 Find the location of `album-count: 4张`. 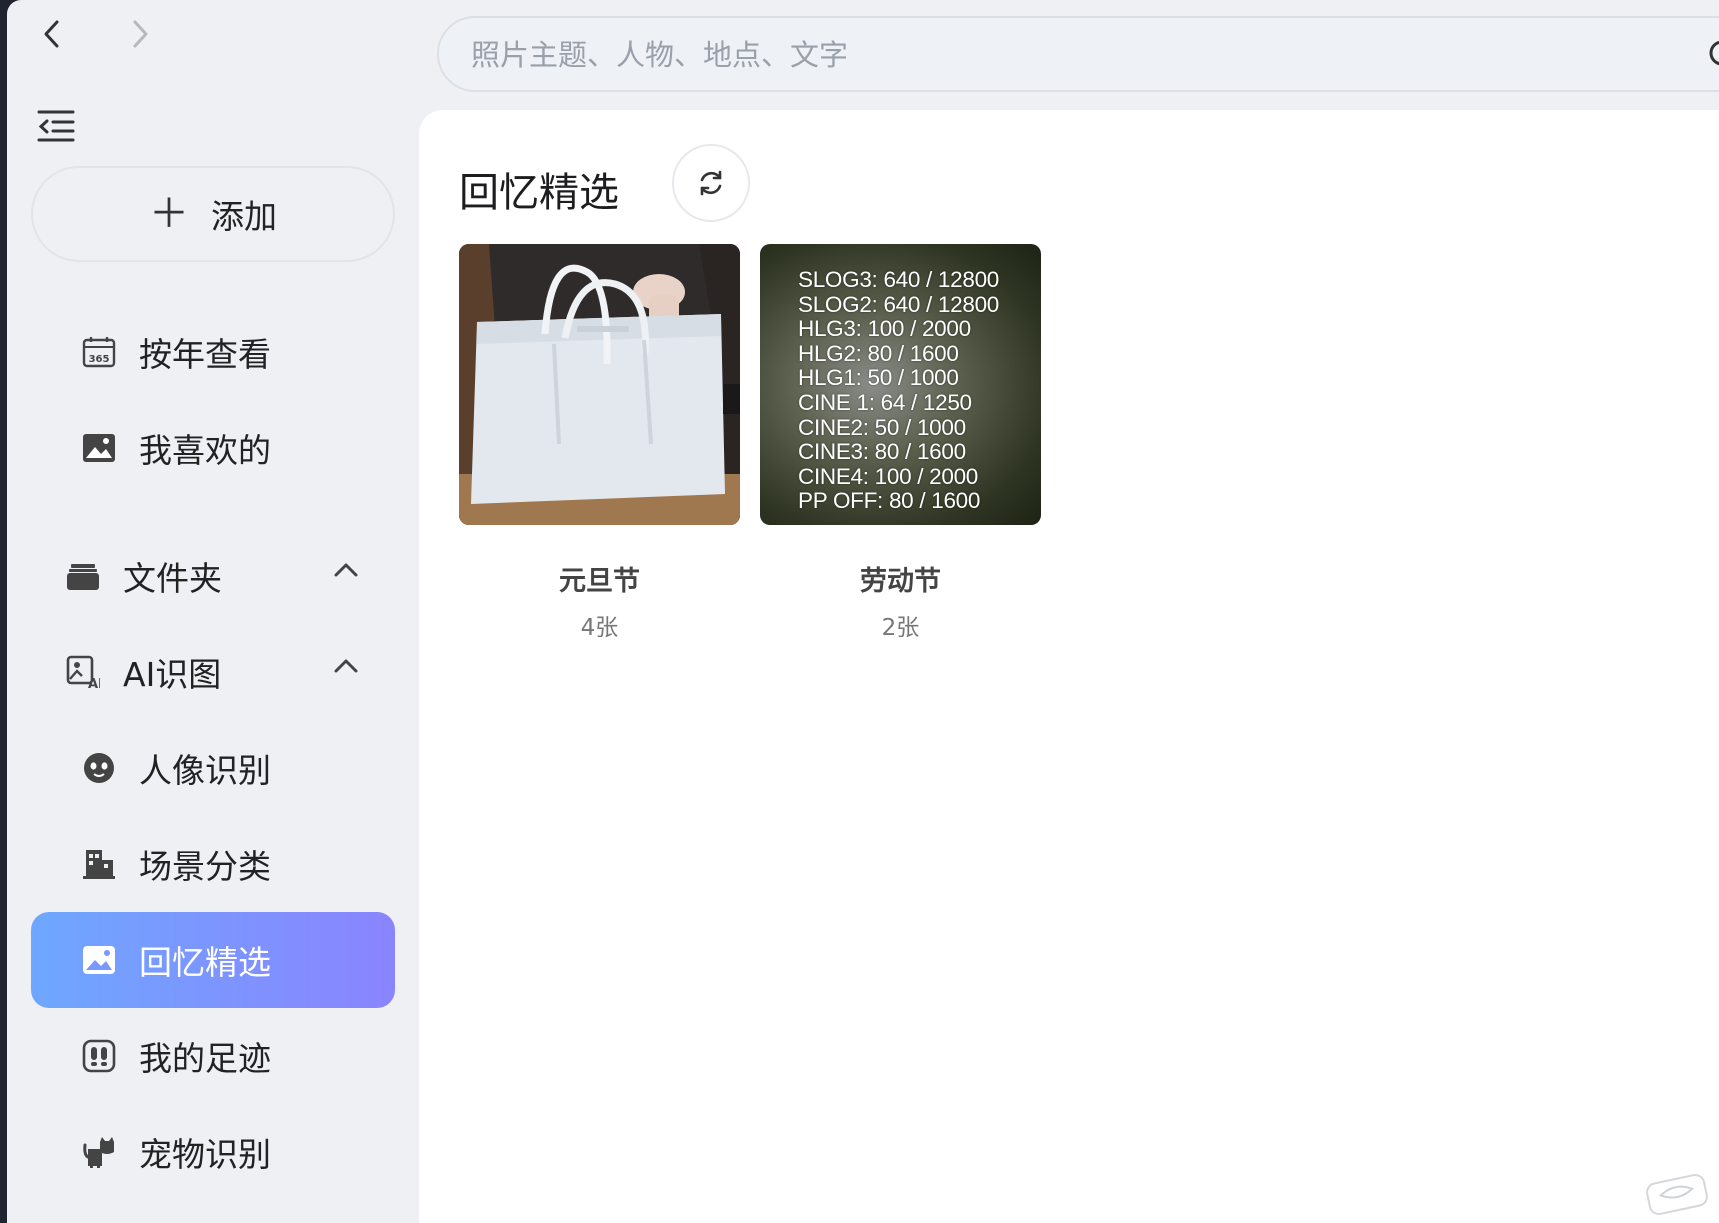

album-count: 4张 is located at coordinates (599, 628).